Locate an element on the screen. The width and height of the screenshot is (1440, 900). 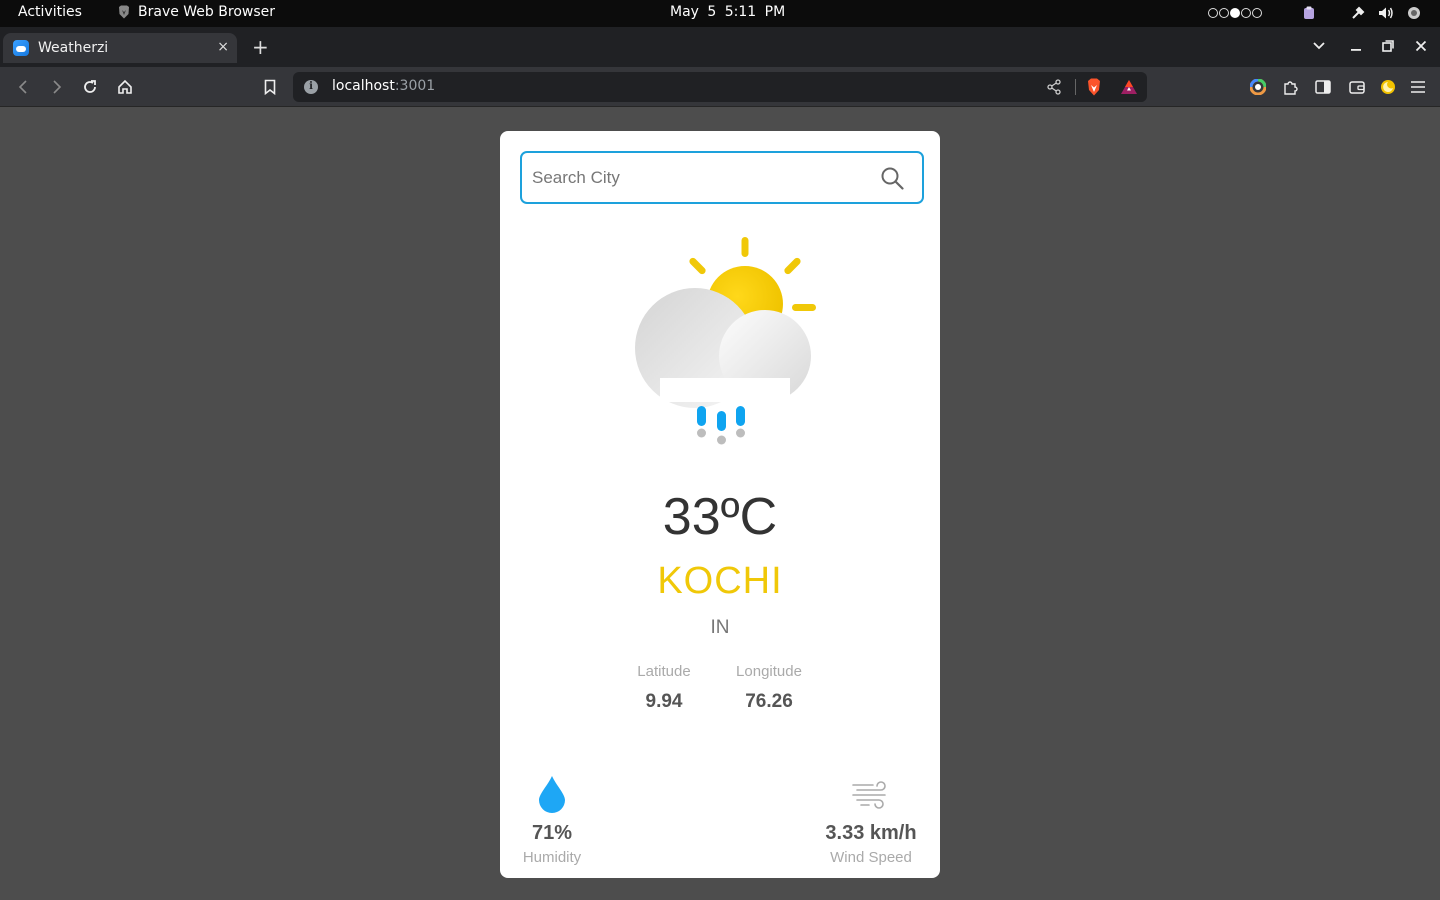
site-info-icon: i is located at coordinates (311, 87).